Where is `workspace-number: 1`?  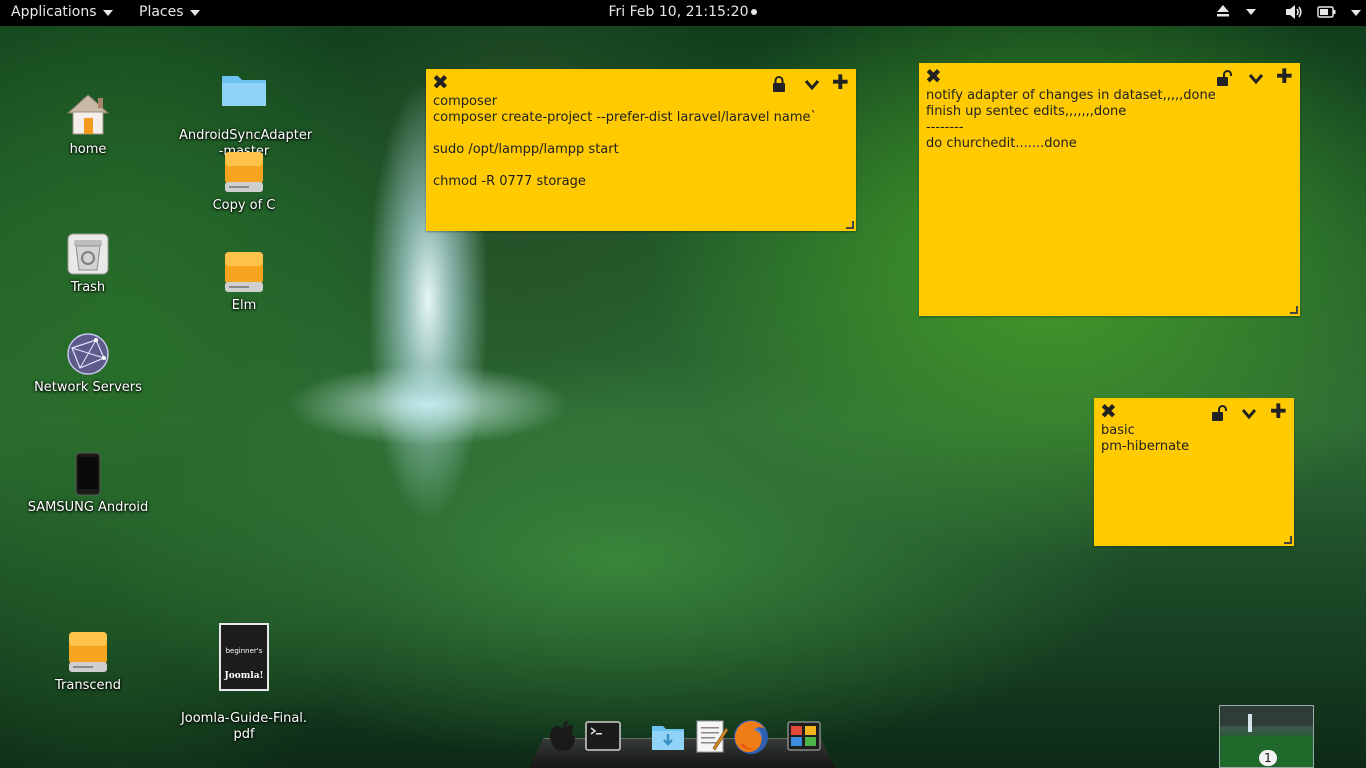
workspace-number: 1 is located at coordinates (1268, 758).